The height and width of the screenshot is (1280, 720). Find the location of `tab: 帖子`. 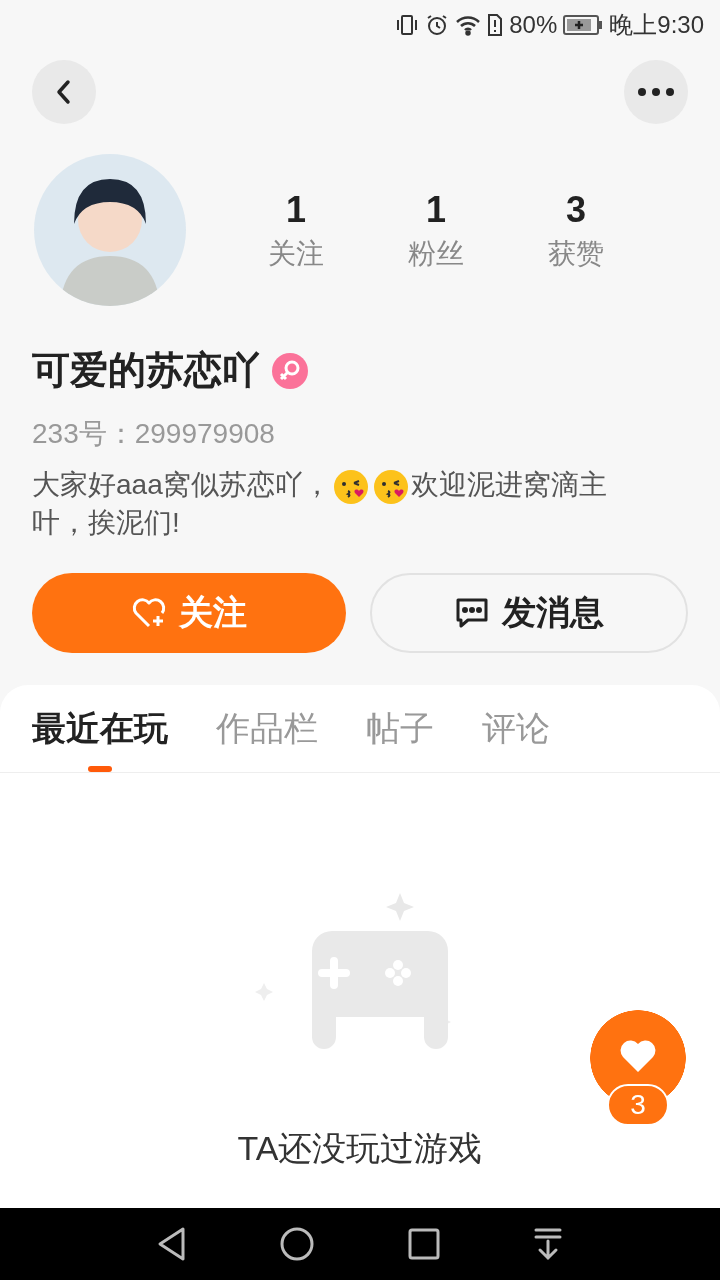

tab: 帖子 is located at coordinates (400, 728).